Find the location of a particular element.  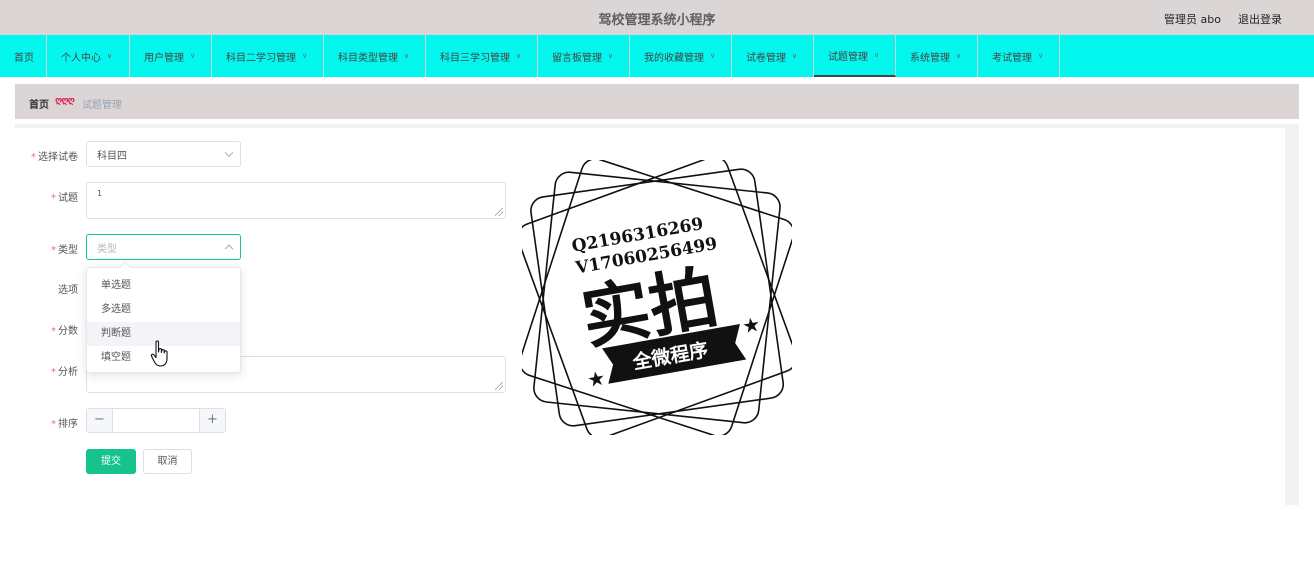

nav-item-label: 科目三学习管理 is located at coordinates (475, 58).